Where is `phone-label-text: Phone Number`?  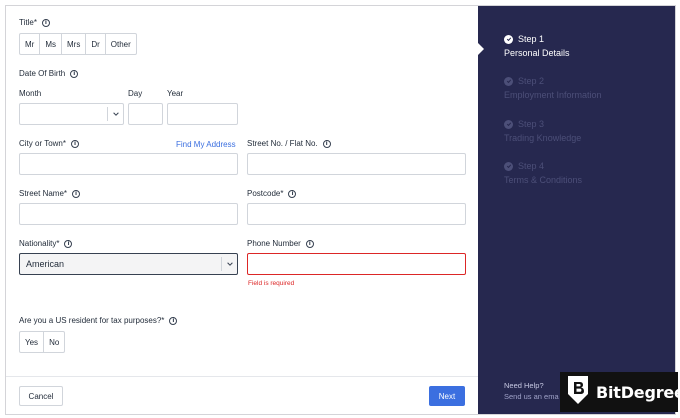 phone-label-text: Phone Number is located at coordinates (274, 243).